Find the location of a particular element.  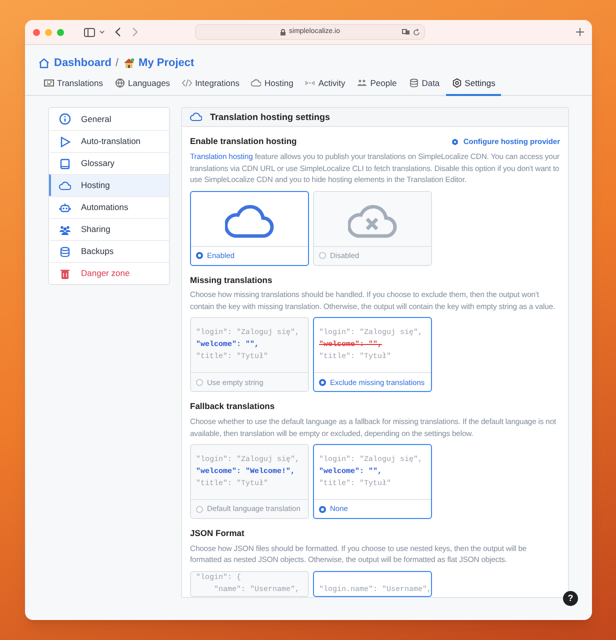

close-button is located at coordinates (36, 32).